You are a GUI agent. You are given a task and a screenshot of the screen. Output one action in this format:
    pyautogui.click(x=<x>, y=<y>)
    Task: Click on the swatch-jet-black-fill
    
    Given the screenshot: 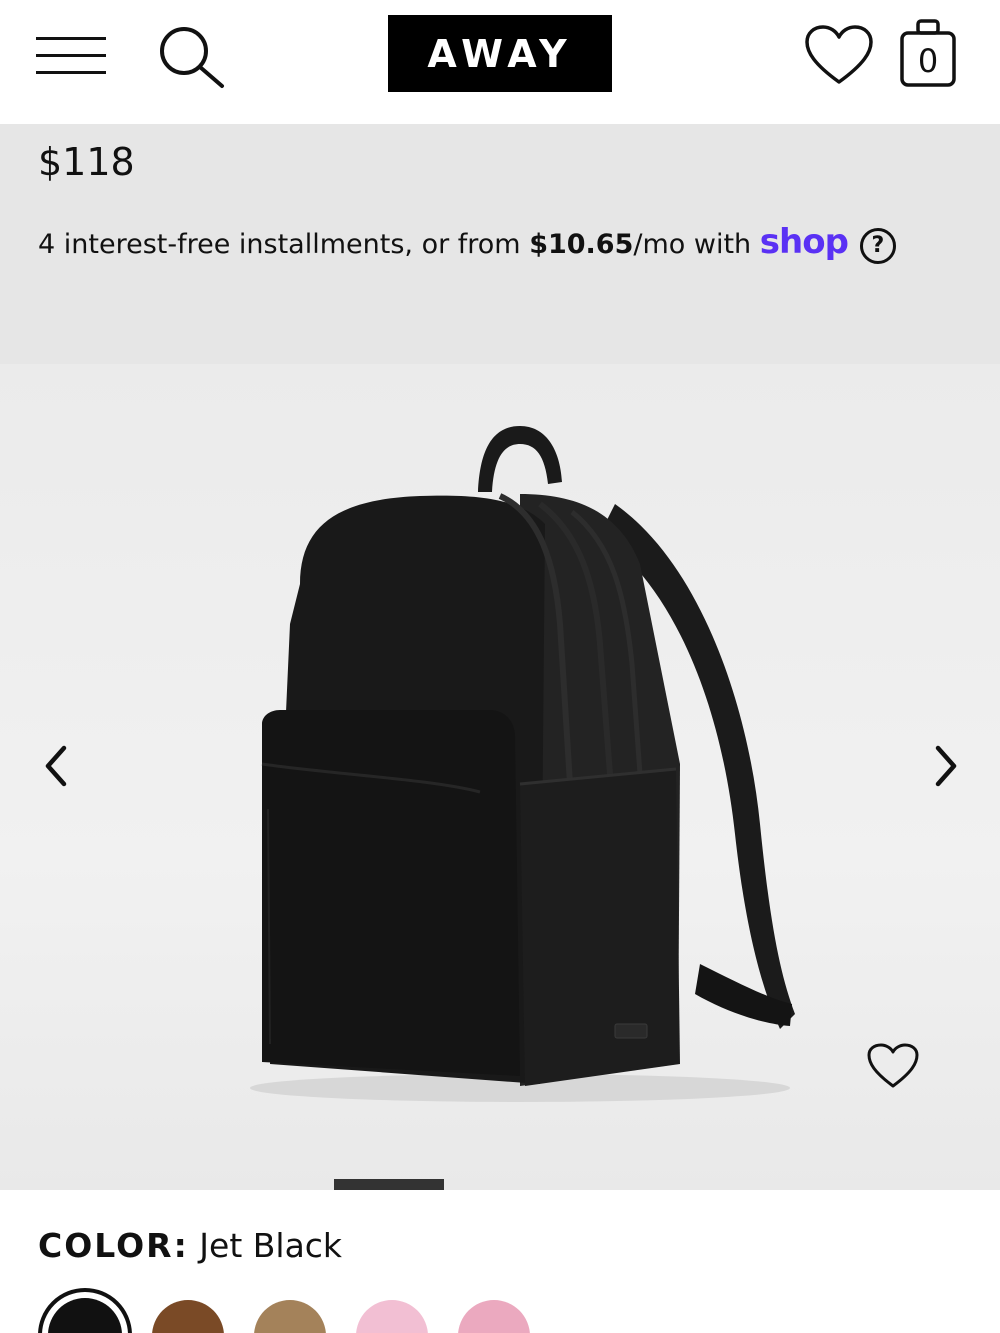 What is the action you would take?
    pyautogui.click(x=85, y=1315)
    